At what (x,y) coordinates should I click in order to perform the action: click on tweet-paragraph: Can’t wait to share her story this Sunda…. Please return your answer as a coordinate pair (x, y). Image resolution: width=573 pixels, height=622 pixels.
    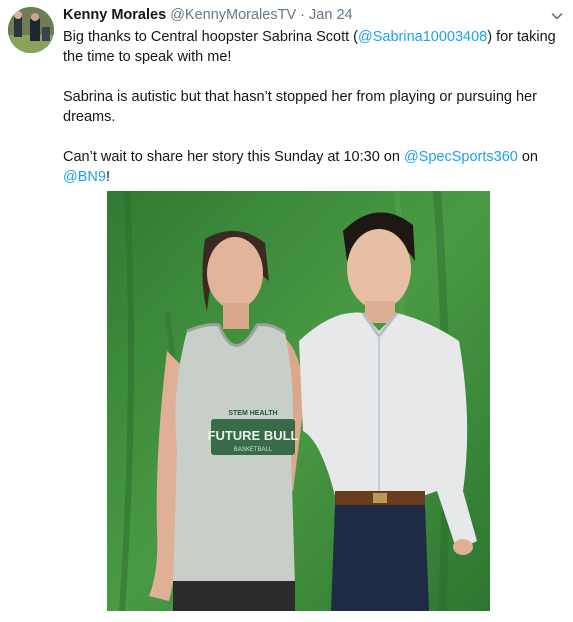
    Looking at the image, I should click on (300, 167).